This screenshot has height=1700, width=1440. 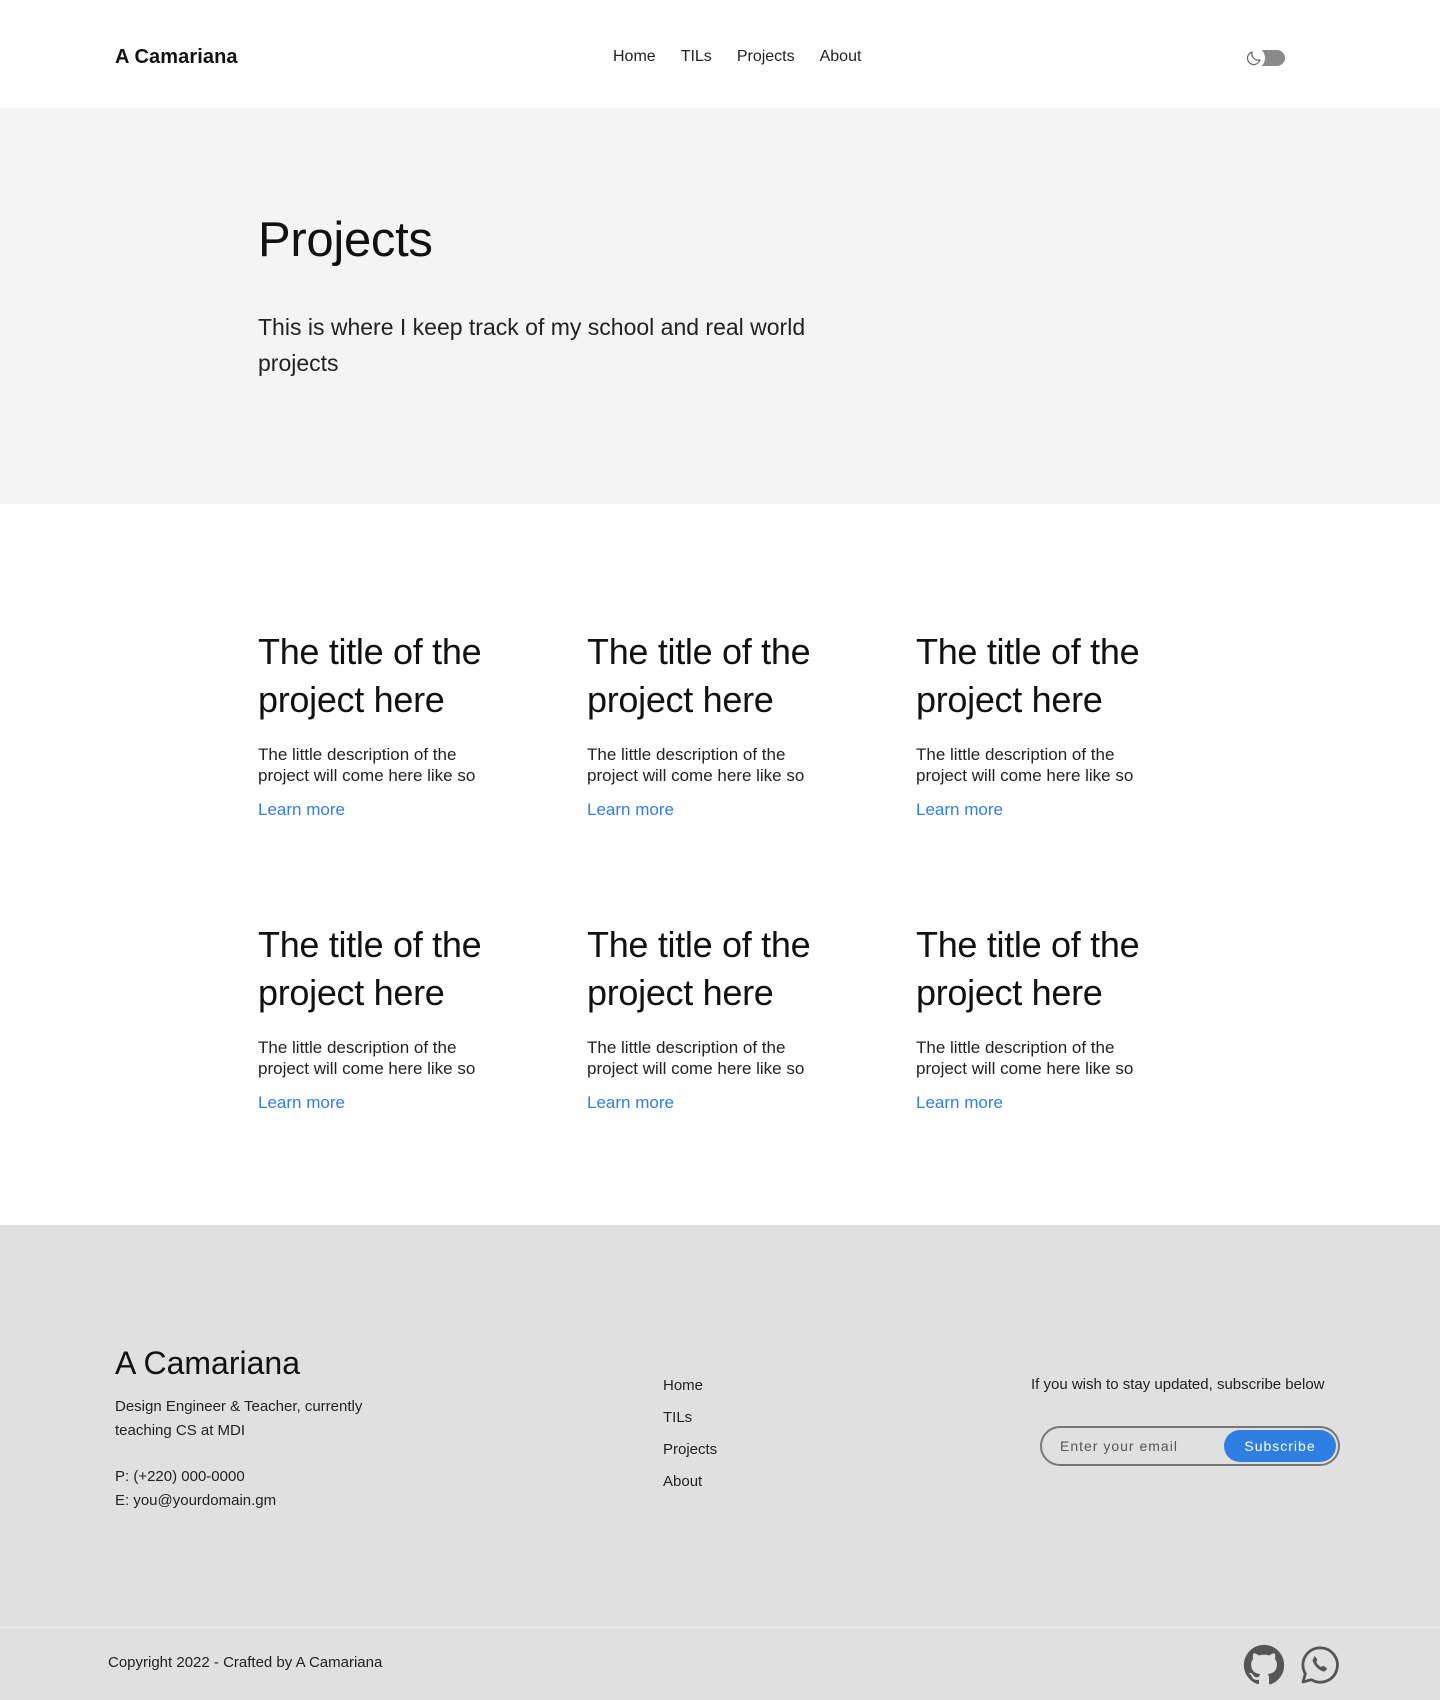 What do you see at coordinates (180, 1476) in the screenshot?
I see `footer-phone: P: (+220) 000-0000` at bounding box center [180, 1476].